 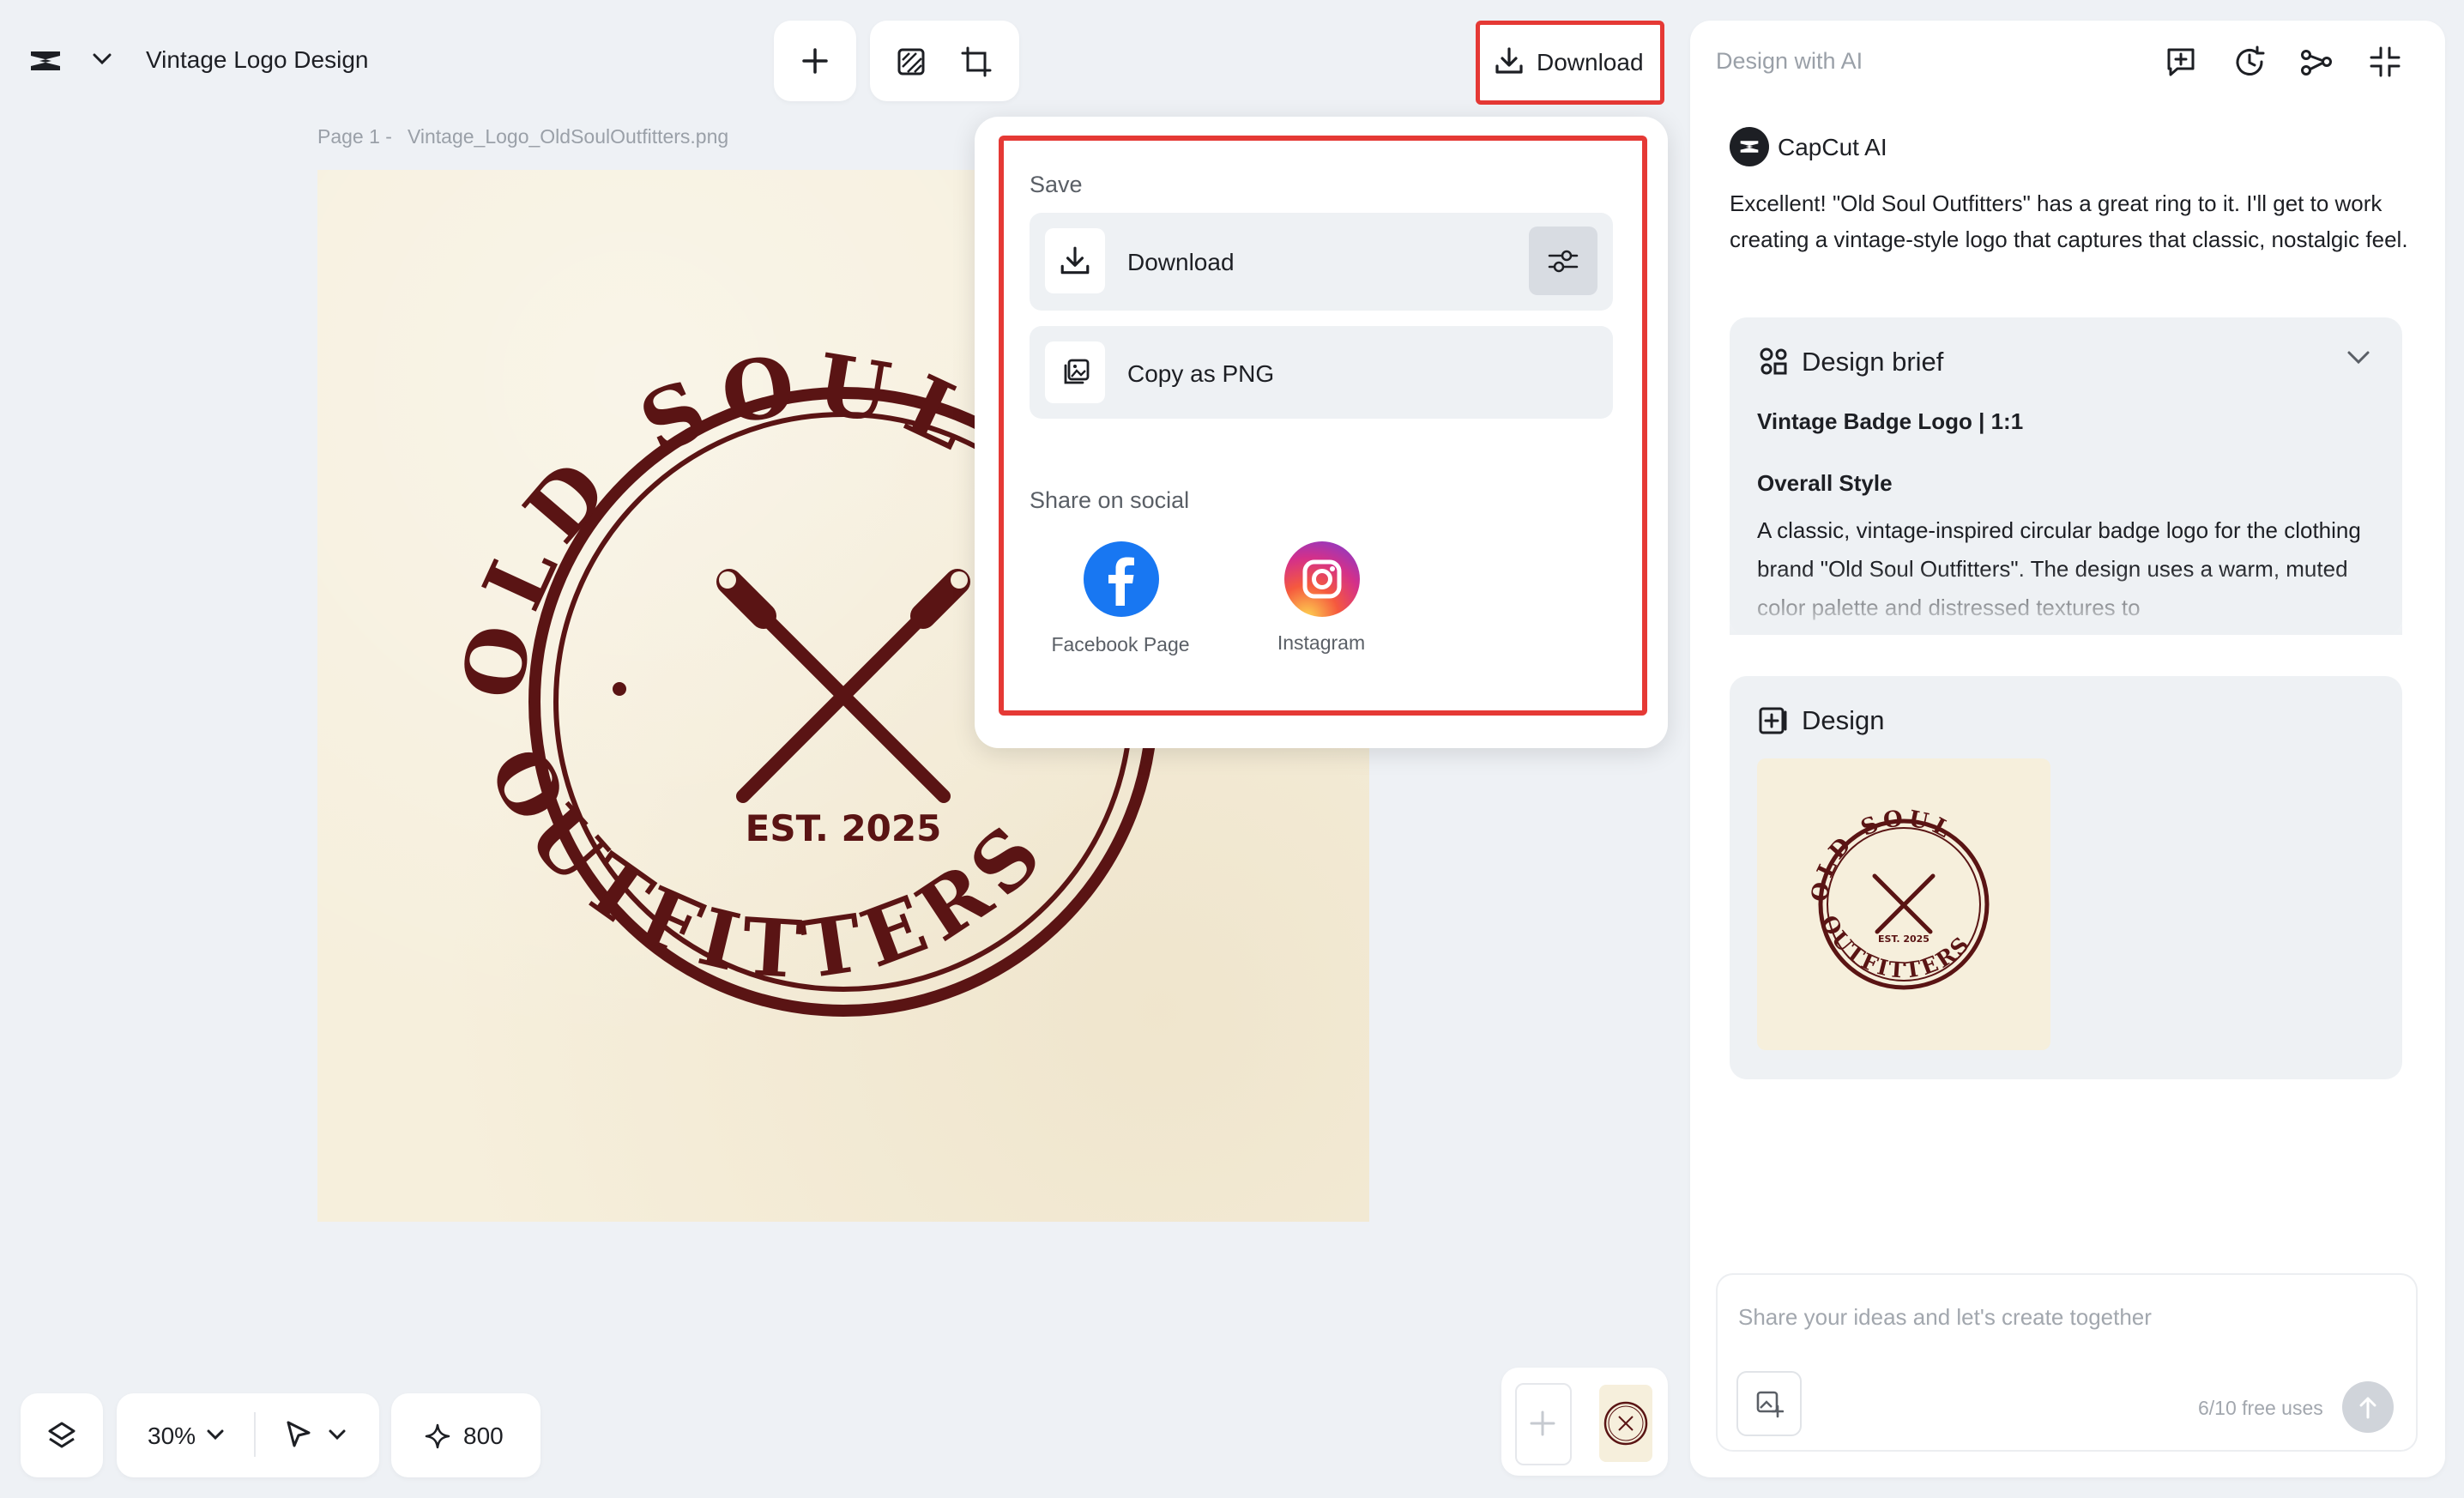 I want to click on zoom-level: 30%, so click(x=172, y=1436).